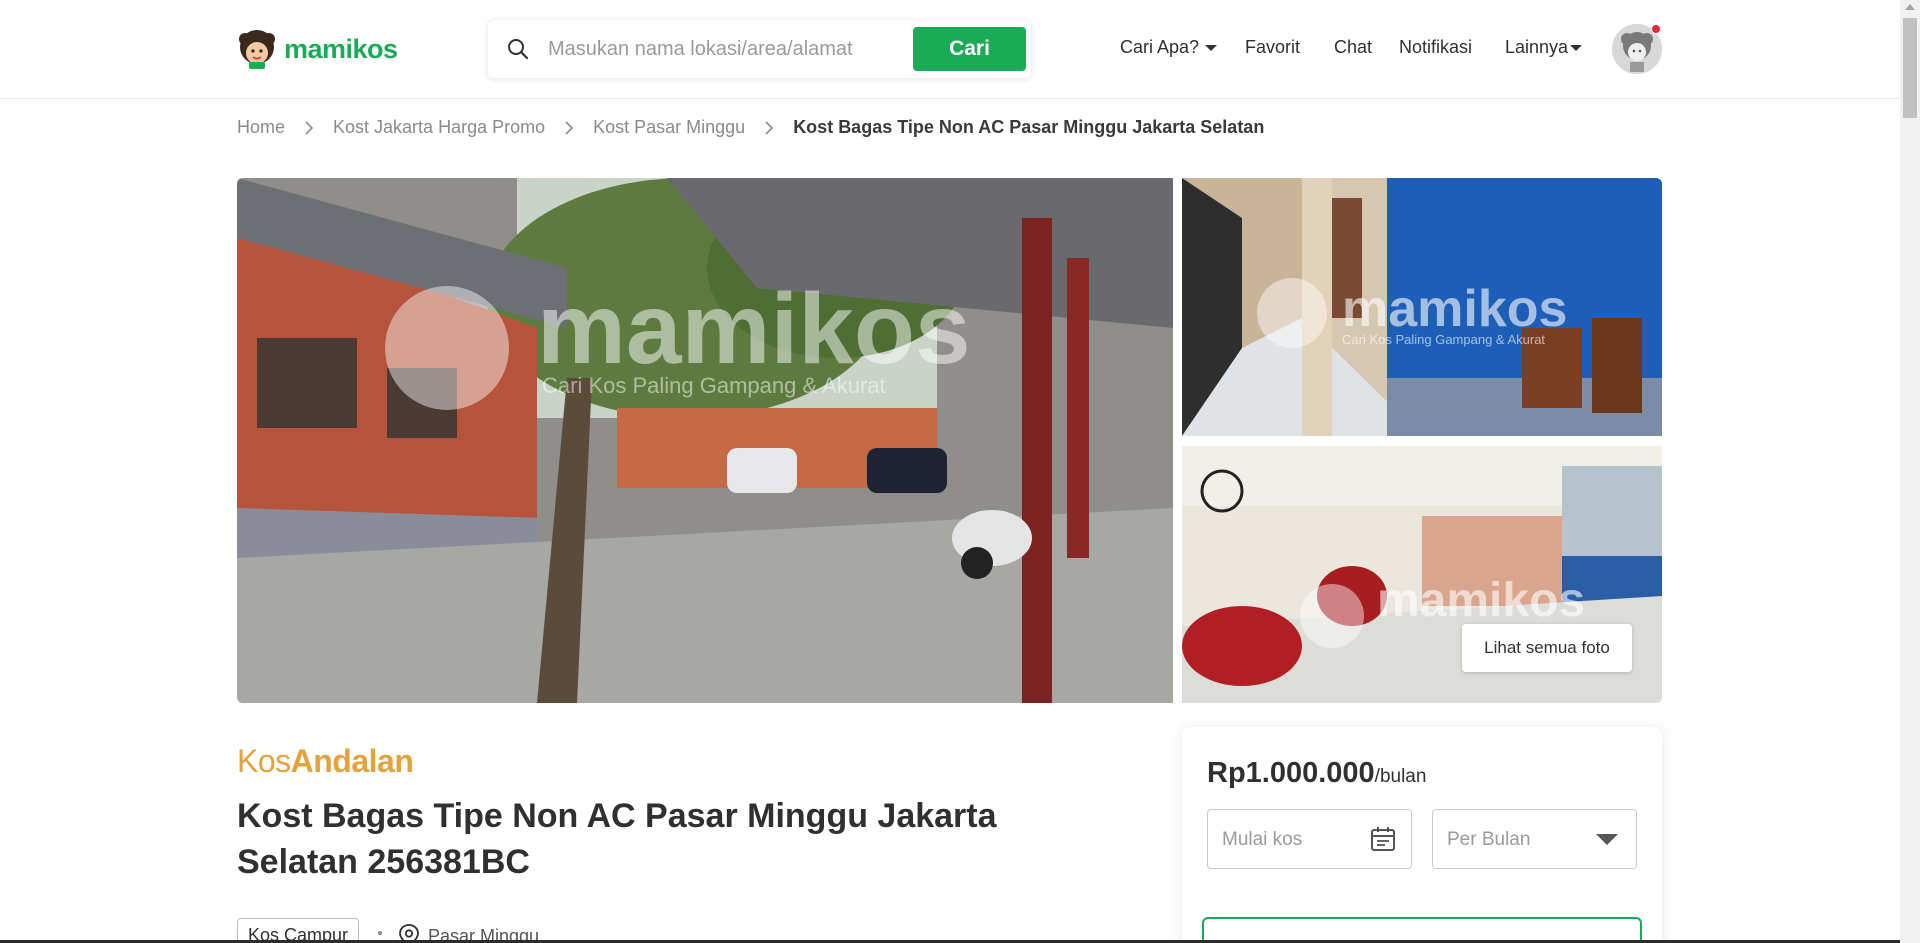  I want to click on nav-lainnya-label: Lainnya, so click(1537, 47).